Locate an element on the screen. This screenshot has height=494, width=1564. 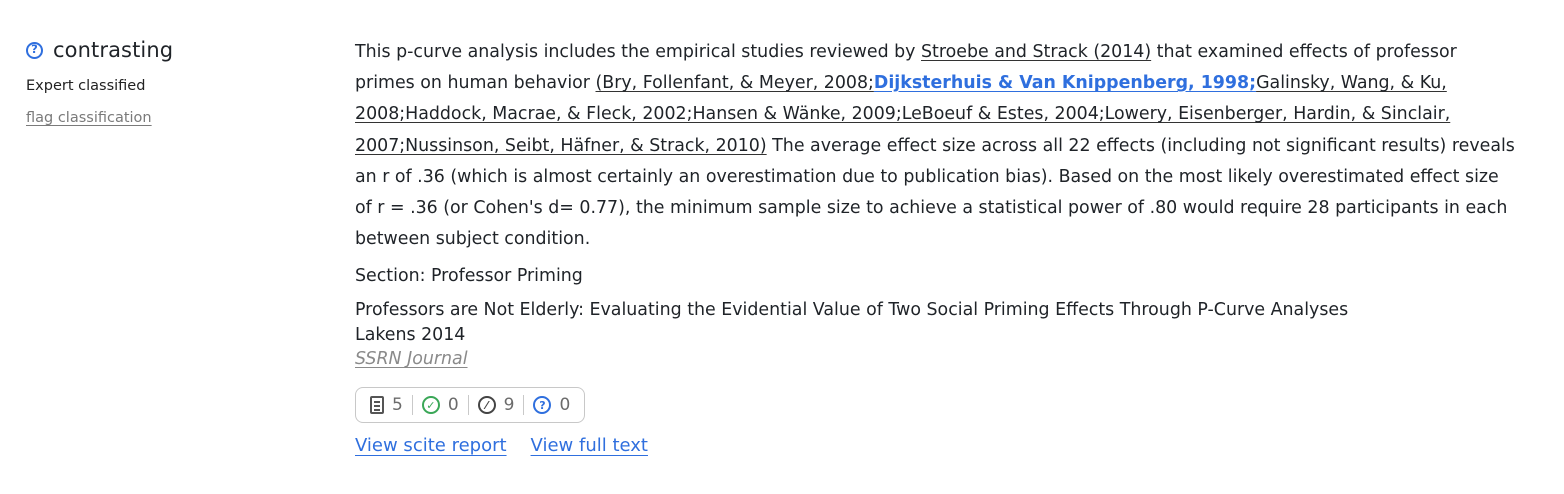
paper-authors: Lakens 2014 is located at coordinates (410, 335).